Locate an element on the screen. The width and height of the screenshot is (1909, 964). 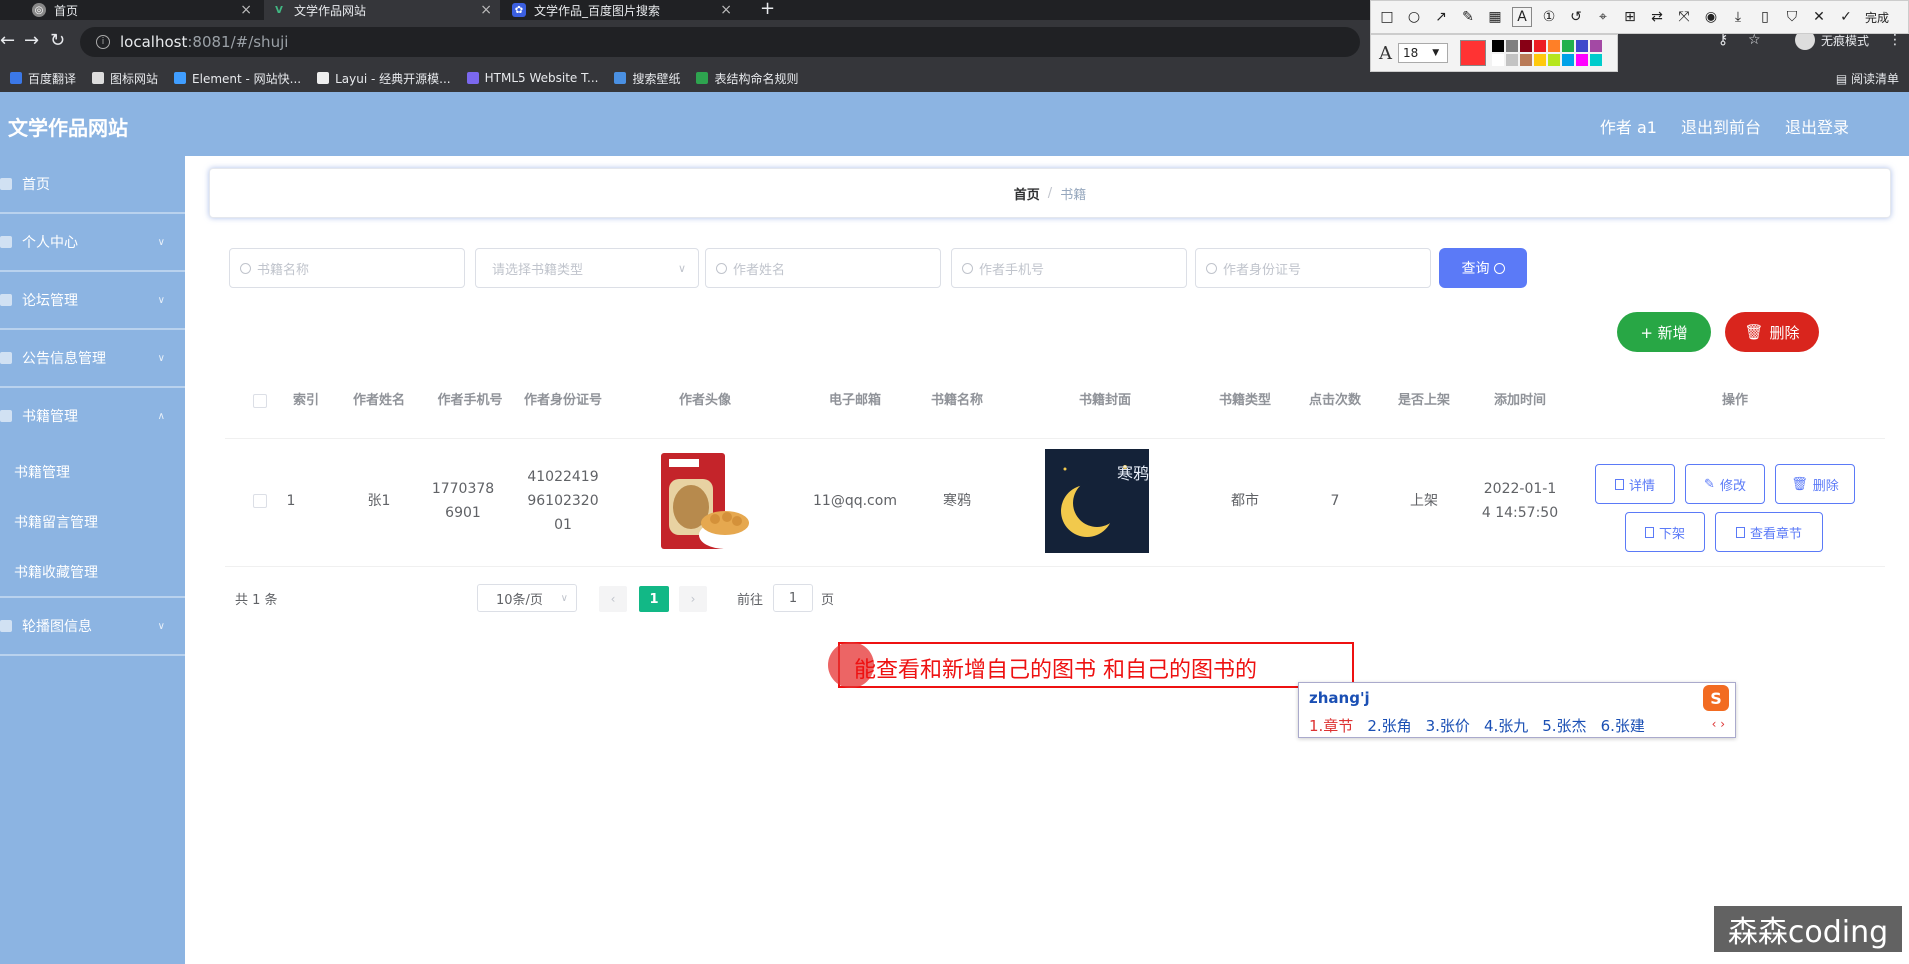
query-button: 查询 is located at coordinates (1483, 268).